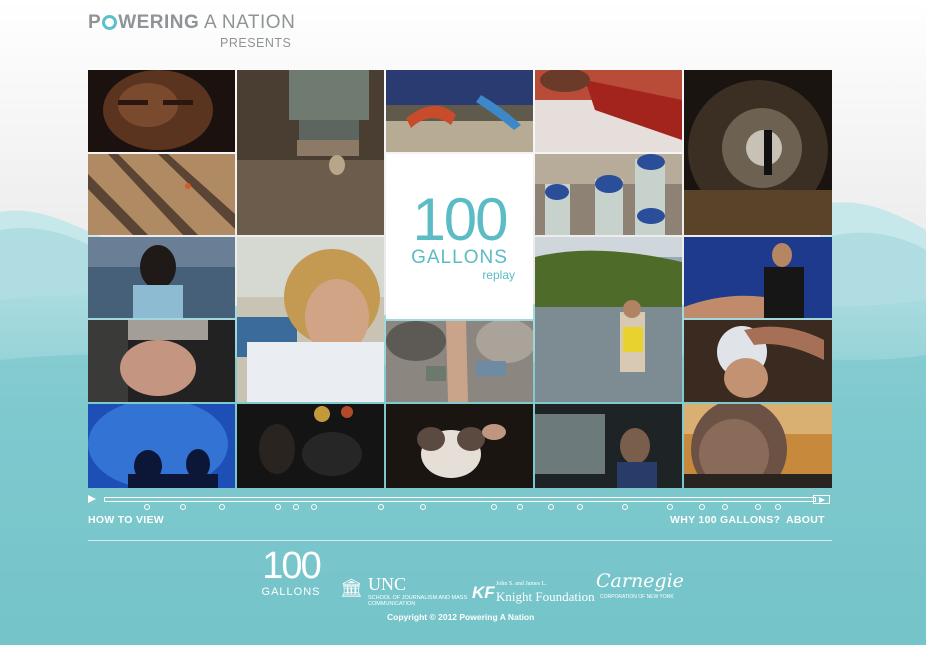  What do you see at coordinates (387, 584) in the screenshot?
I see `unc-title: UNC` at bounding box center [387, 584].